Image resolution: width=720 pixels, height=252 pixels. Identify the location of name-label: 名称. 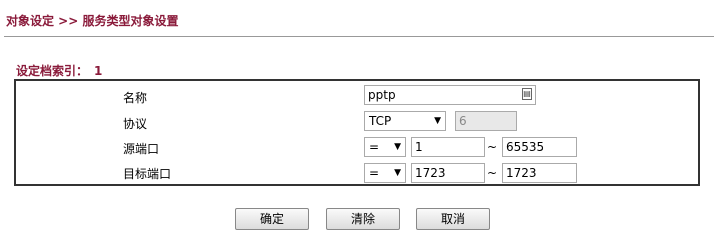
(135, 98).